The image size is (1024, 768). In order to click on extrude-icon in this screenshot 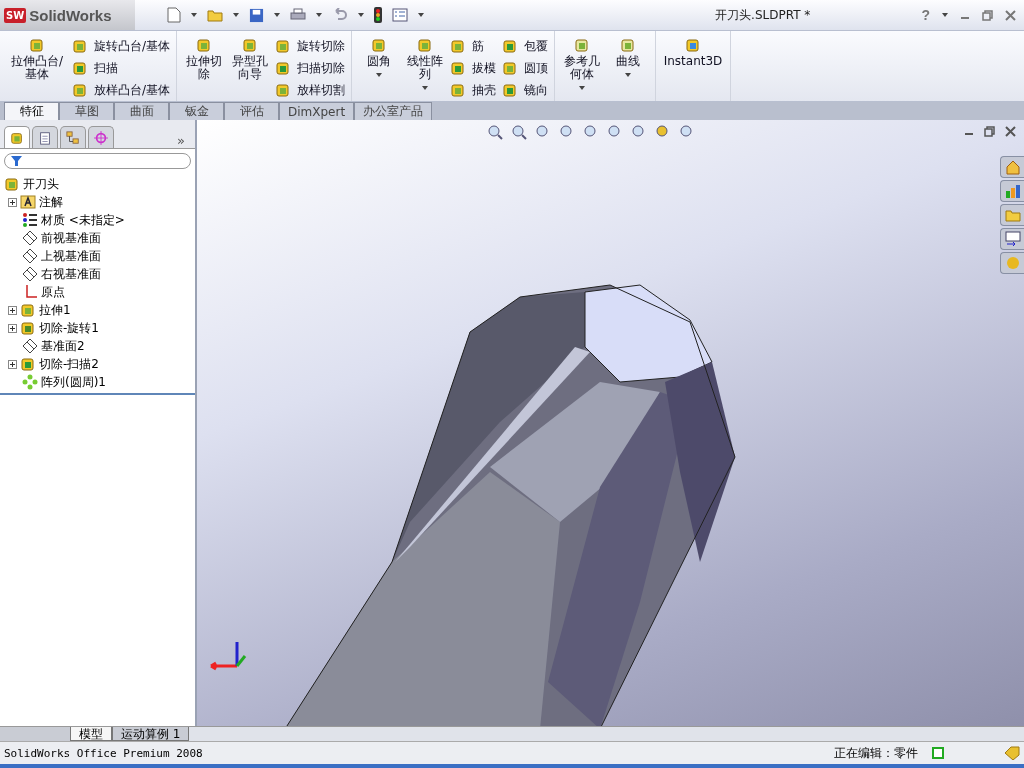, I will do `click(28, 310)`.